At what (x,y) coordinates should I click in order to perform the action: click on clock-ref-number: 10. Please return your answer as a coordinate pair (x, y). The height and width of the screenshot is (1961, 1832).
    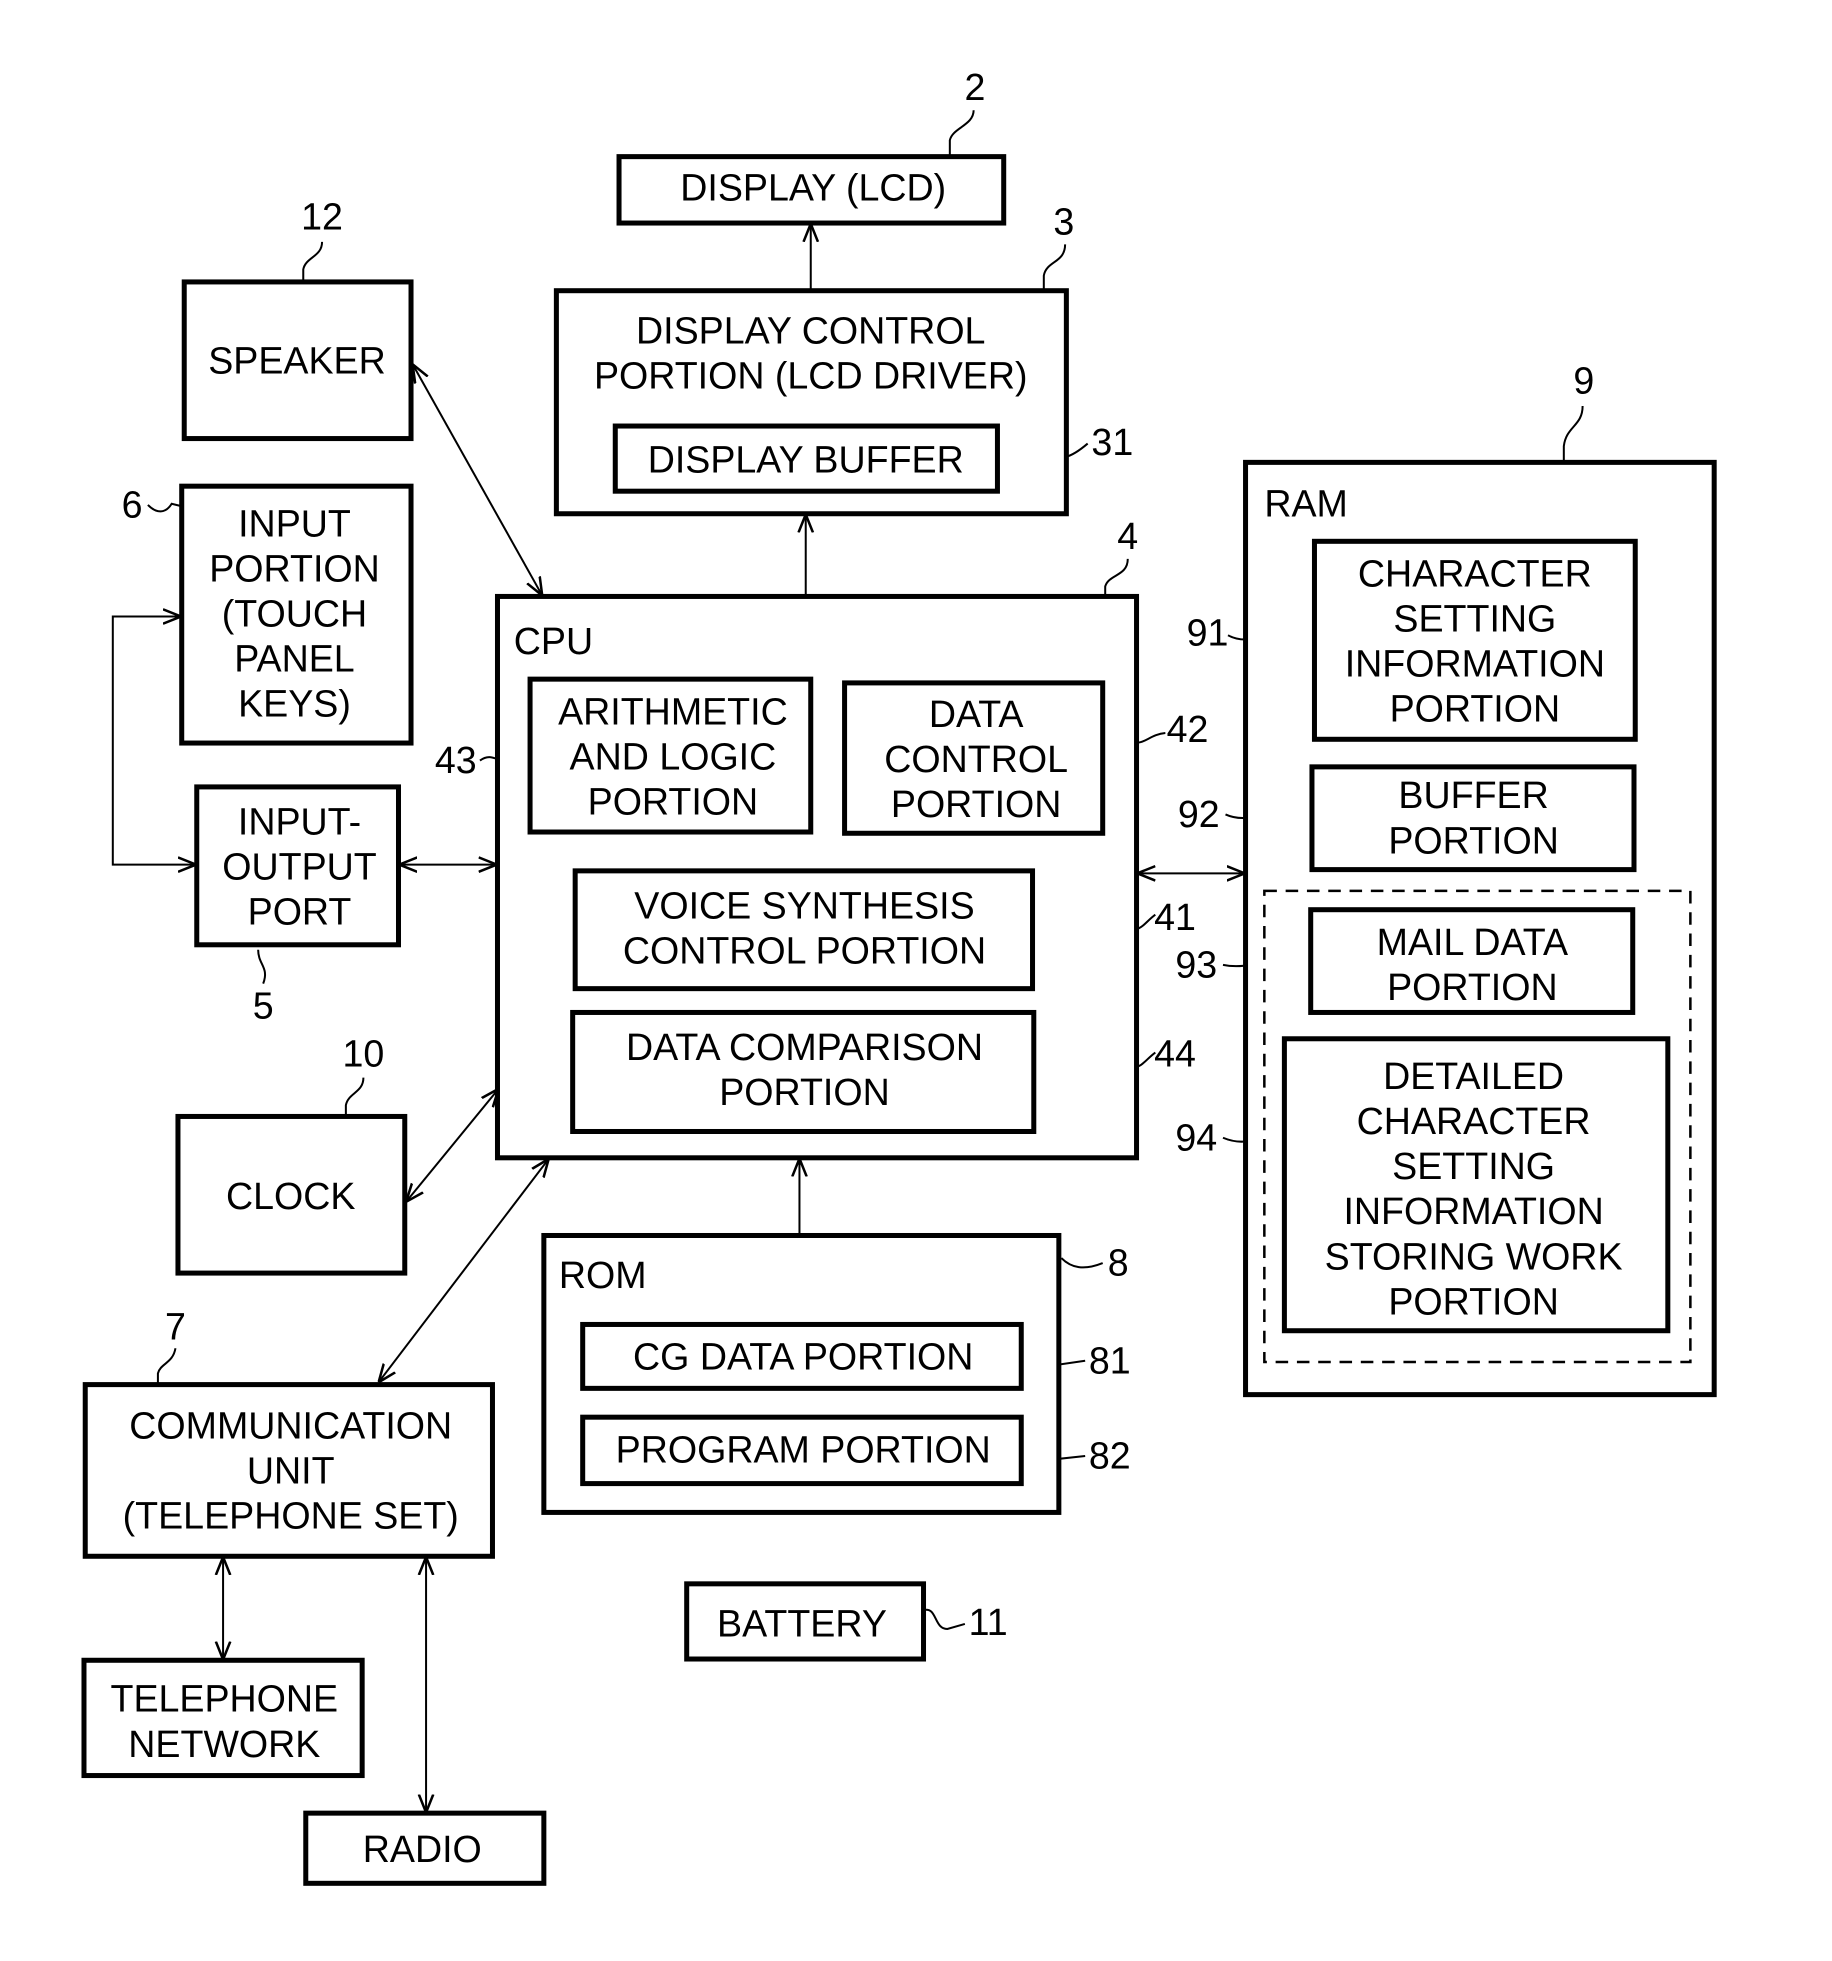
    Looking at the image, I should click on (364, 1053).